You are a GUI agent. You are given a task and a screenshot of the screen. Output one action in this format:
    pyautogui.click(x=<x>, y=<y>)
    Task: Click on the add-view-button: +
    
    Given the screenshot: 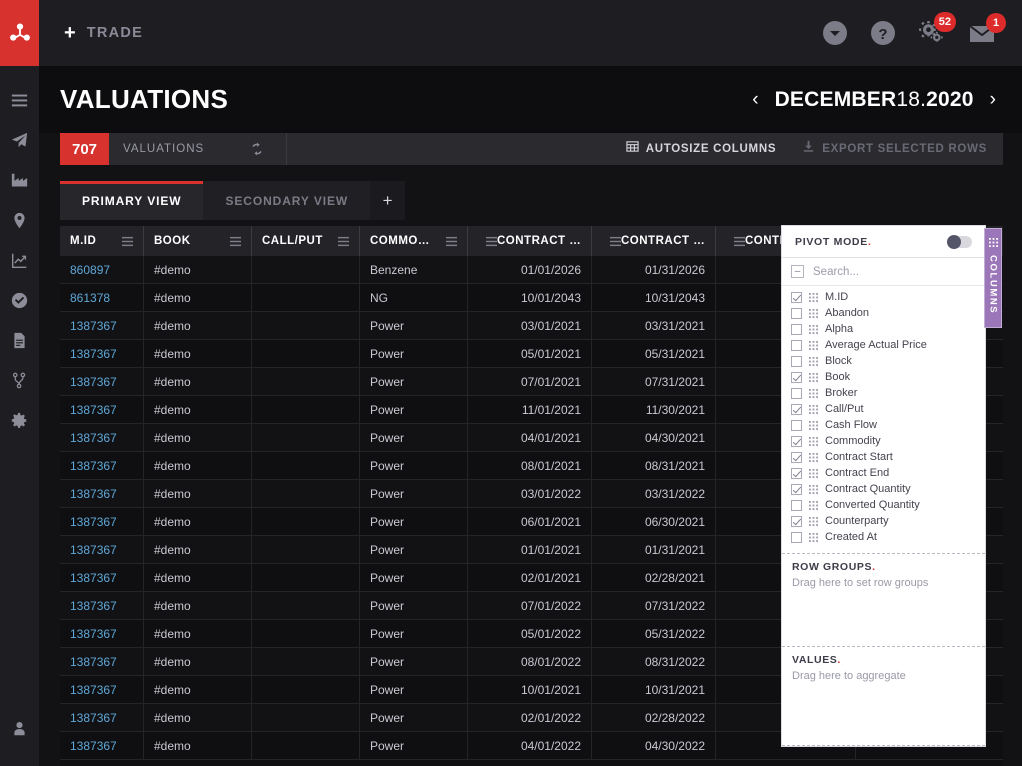 What is the action you would take?
    pyautogui.click(x=388, y=200)
    